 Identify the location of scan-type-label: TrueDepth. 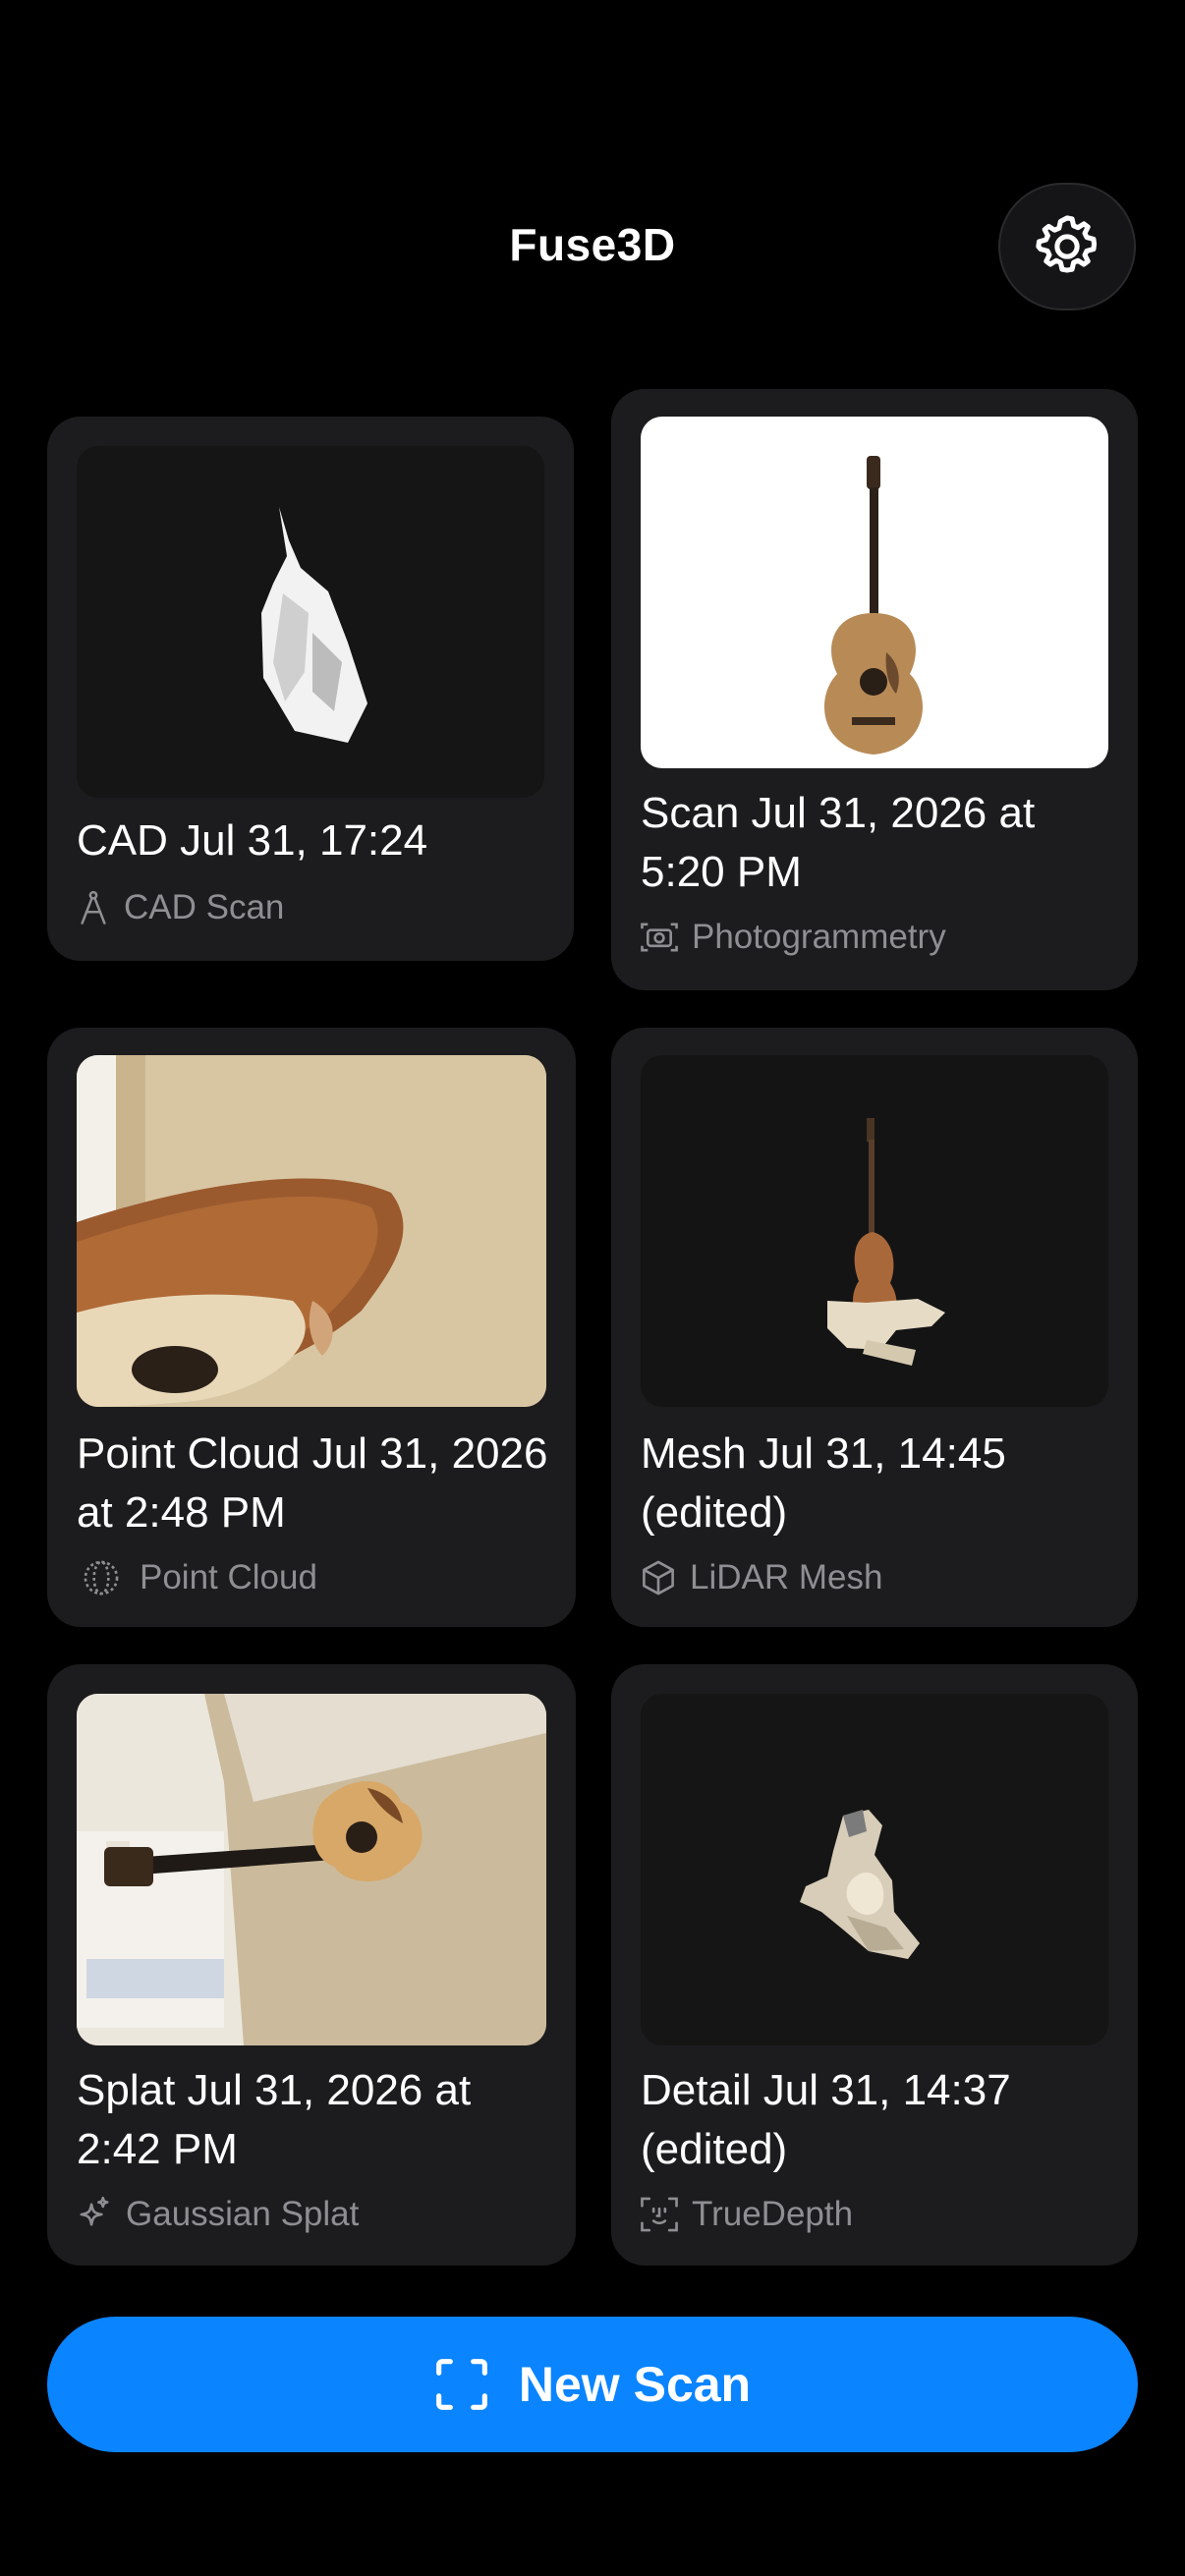
(773, 2214).